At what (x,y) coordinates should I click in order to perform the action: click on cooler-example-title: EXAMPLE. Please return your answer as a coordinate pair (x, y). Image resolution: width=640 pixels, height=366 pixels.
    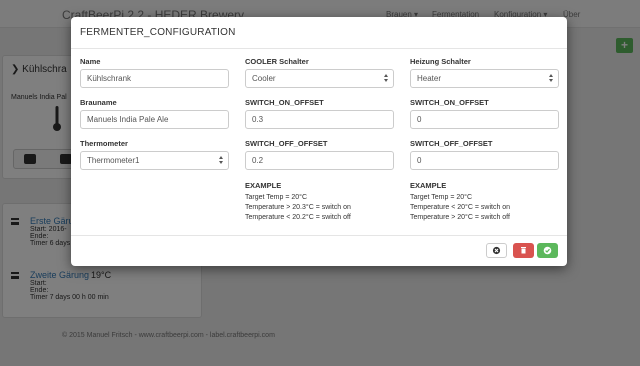
    Looking at the image, I should click on (263, 185).